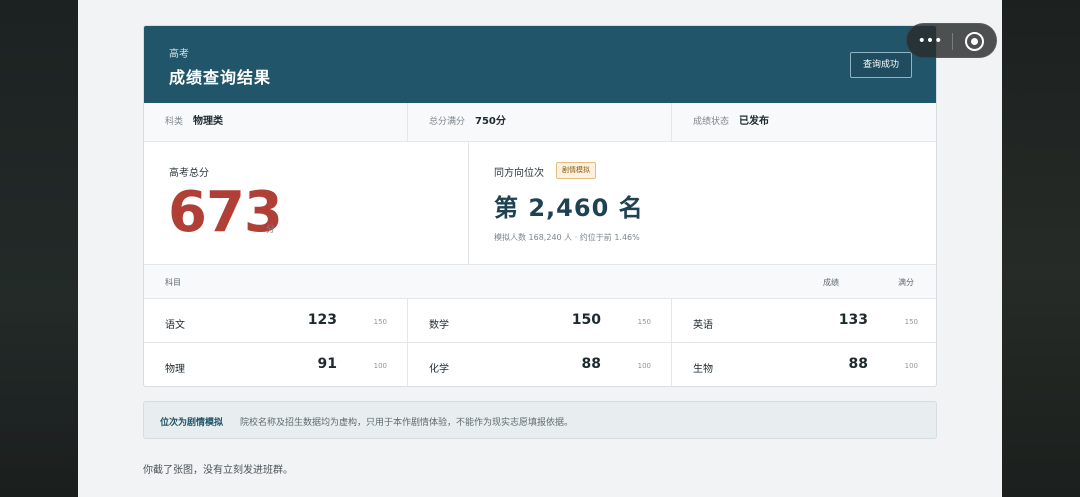 Image resolution: width=1080 pixels, height=497 pixels. What do you see at coordinates (192, 423) in the screenshot?
I see `notice-title: 位次为剧情模拟` at bounding box center [192, 423].